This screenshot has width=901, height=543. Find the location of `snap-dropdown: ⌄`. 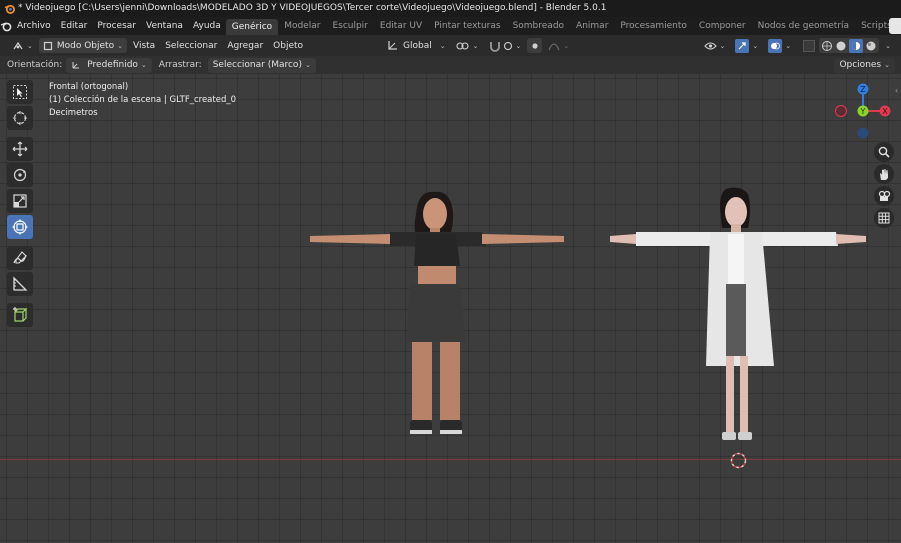

snap-dropdown: ⌄ is located at coordinates (505, 45).